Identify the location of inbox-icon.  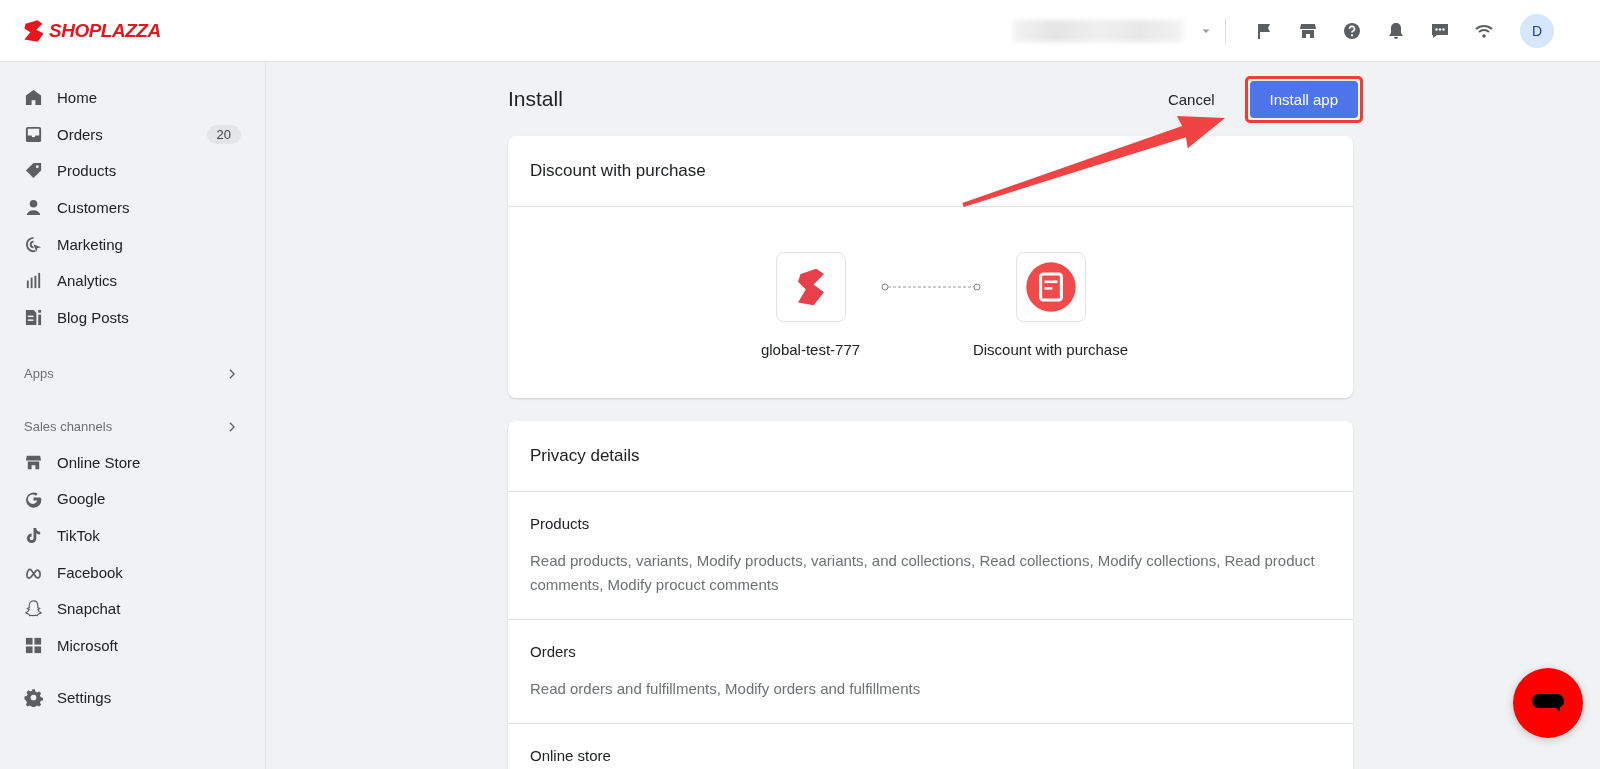
(33, 134).